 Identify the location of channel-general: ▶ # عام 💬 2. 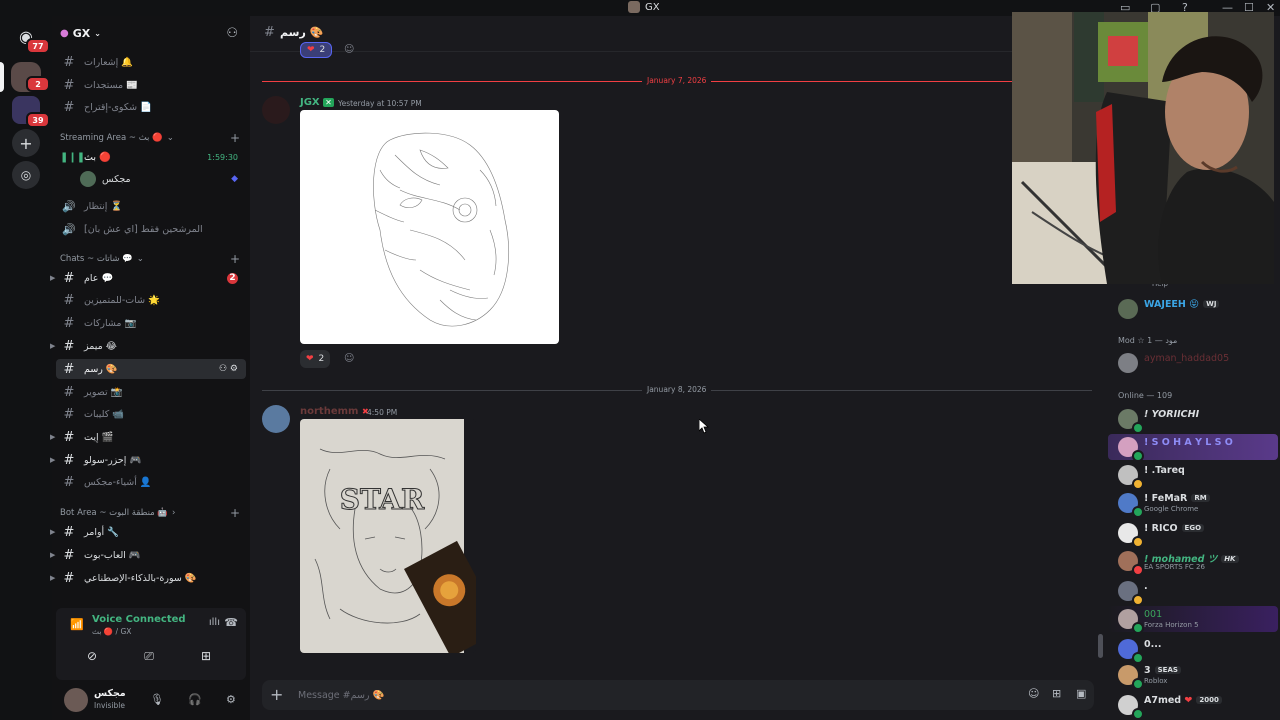
(148, 278).